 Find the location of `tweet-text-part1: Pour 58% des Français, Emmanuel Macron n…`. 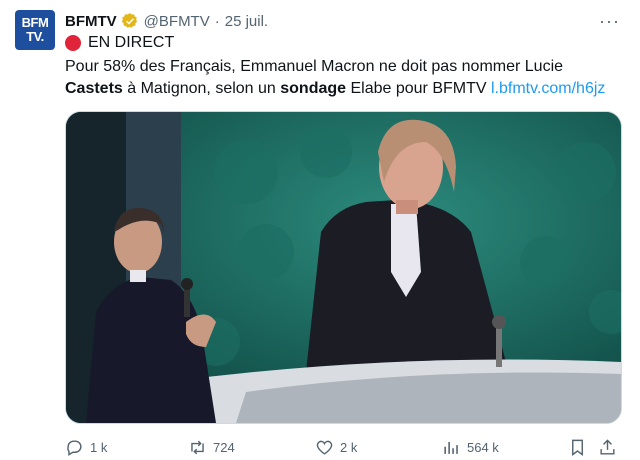

tweet-text-part1: Pour 58% des Français, Emmanuel Macron n… is located at coordinates (314, 66).